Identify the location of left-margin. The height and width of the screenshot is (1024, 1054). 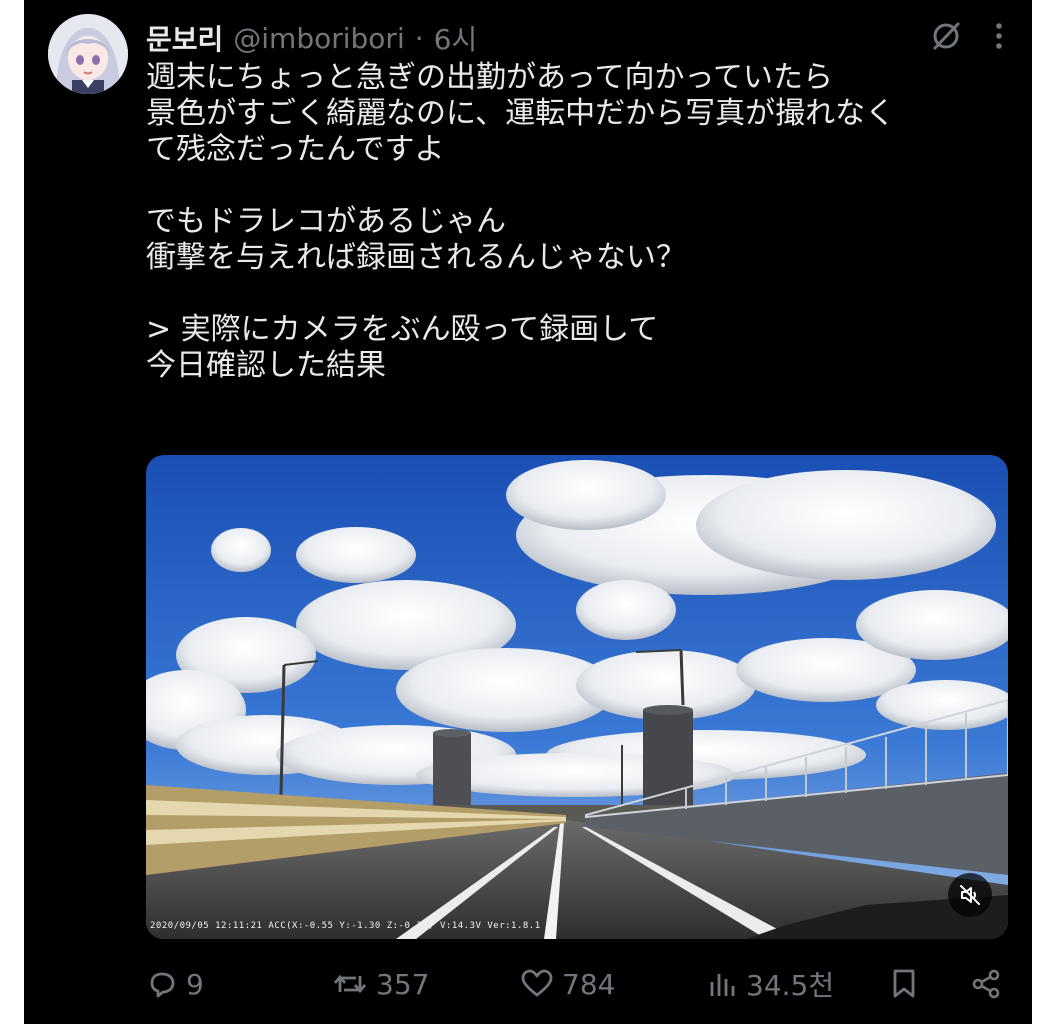
(12, 512).